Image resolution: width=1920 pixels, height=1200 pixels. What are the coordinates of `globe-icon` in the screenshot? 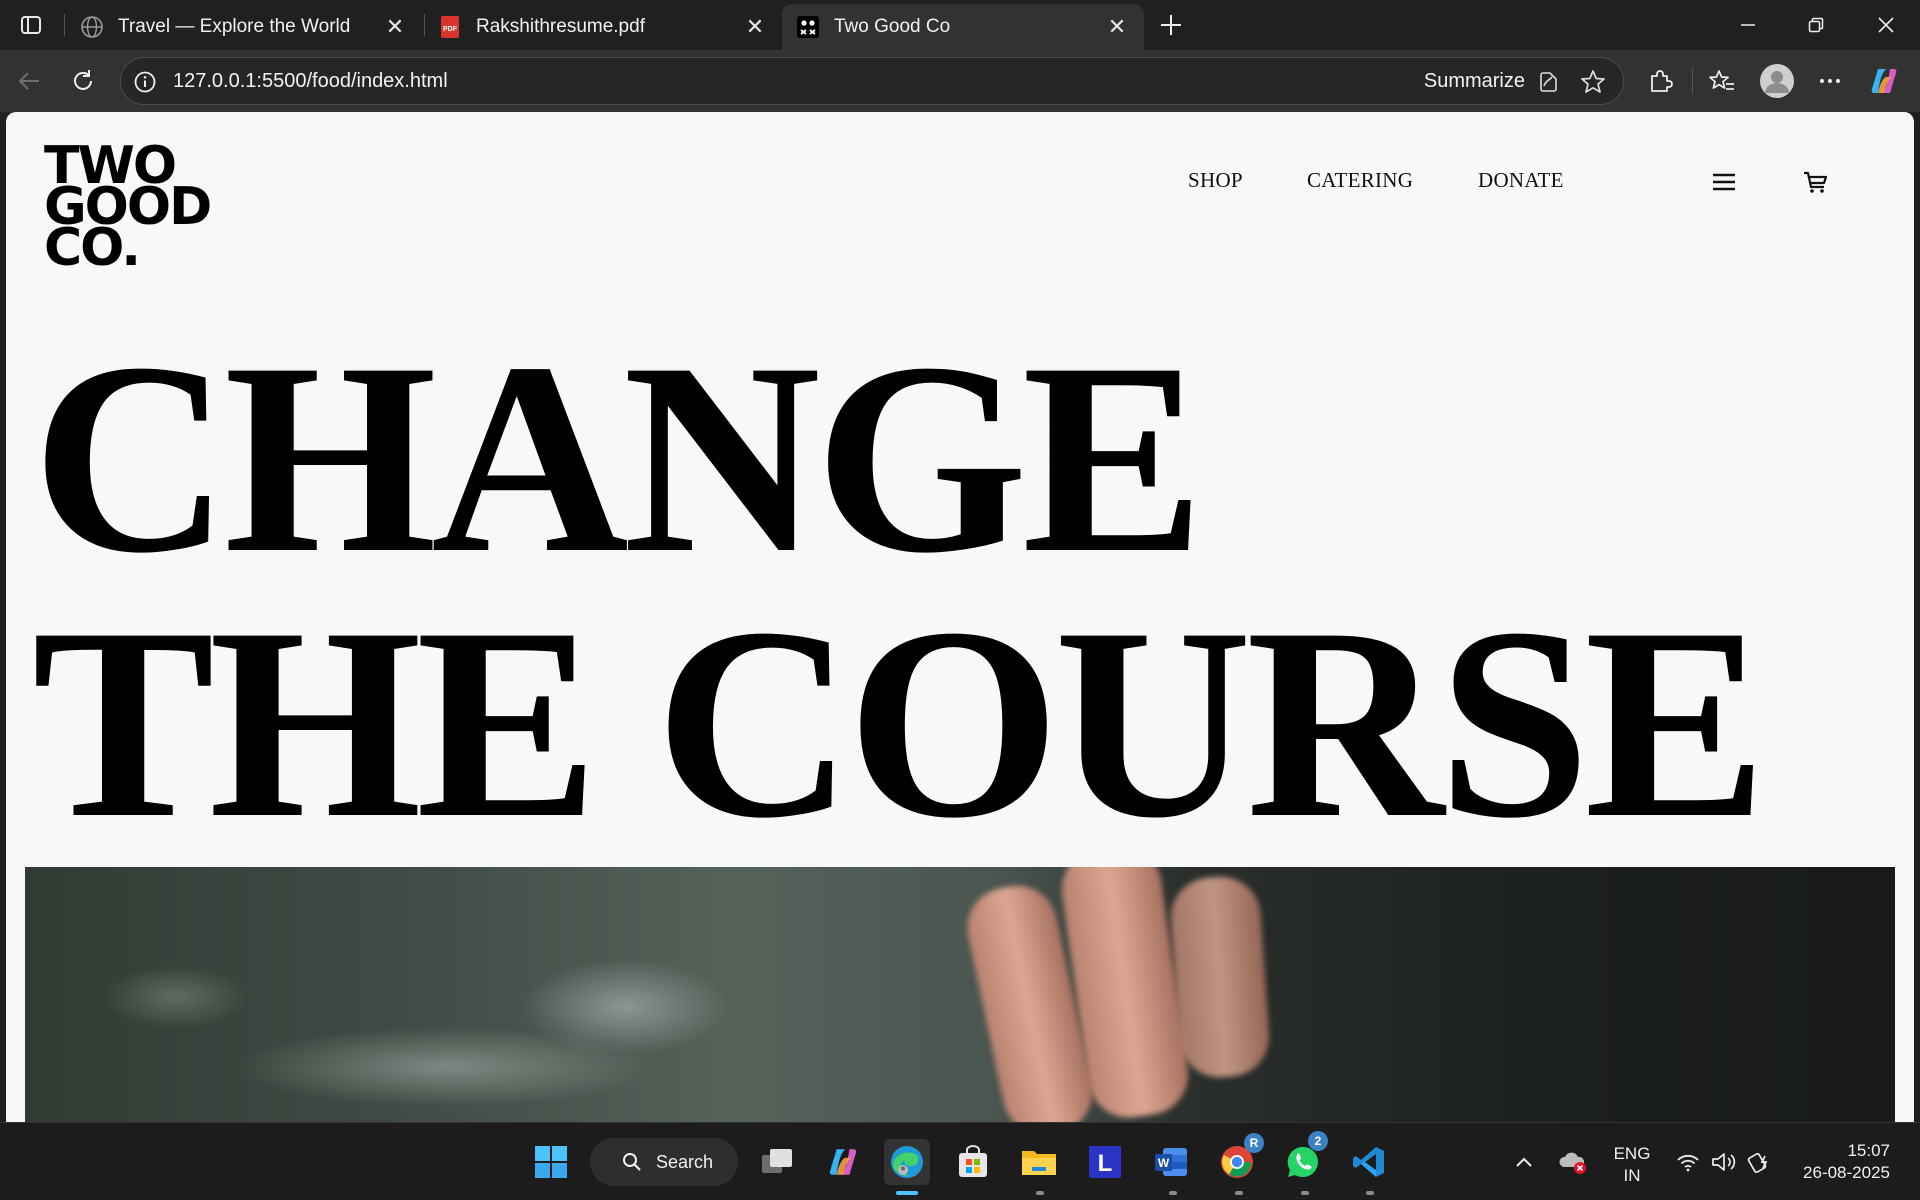 It's located at (92, 27).